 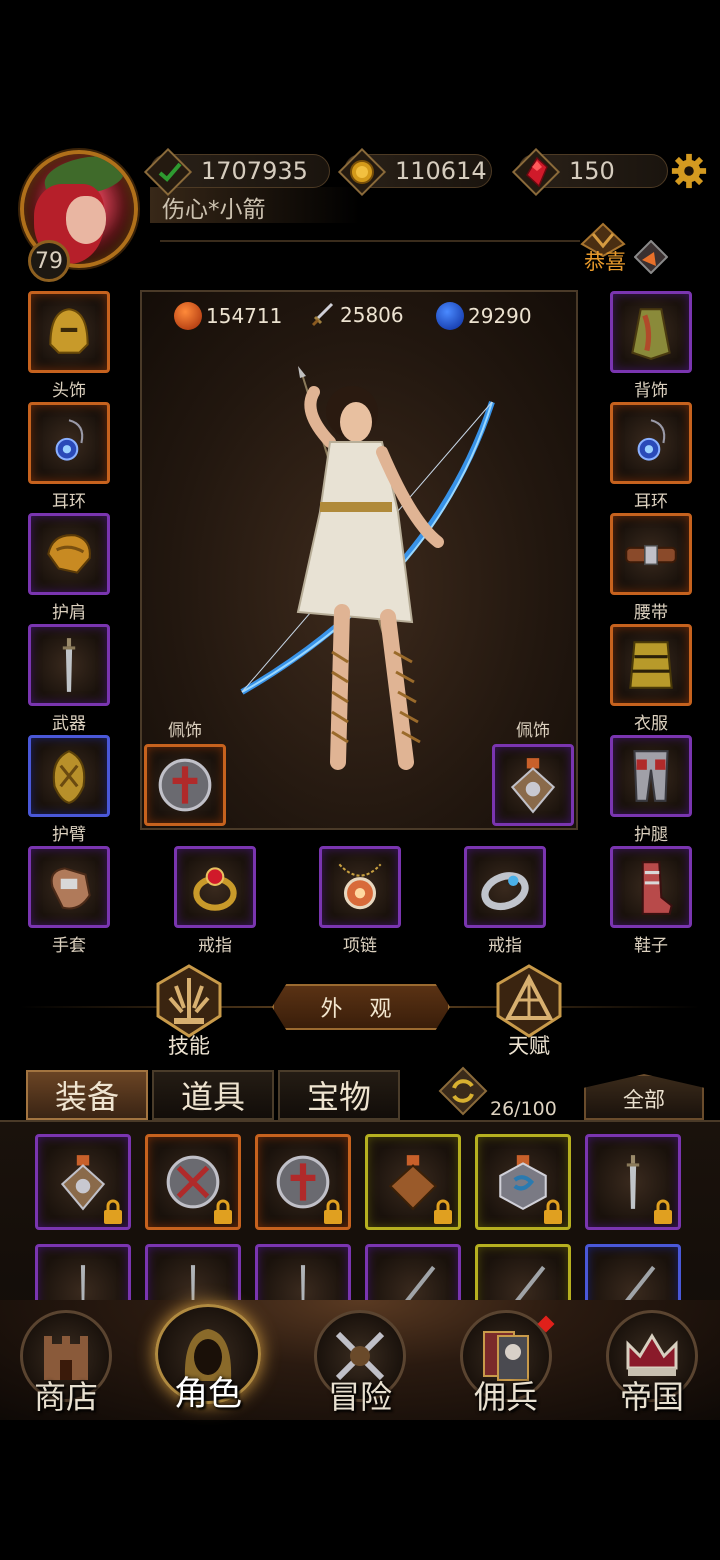 I want to click on blue-earring-icon, so click(x=69, y=440).